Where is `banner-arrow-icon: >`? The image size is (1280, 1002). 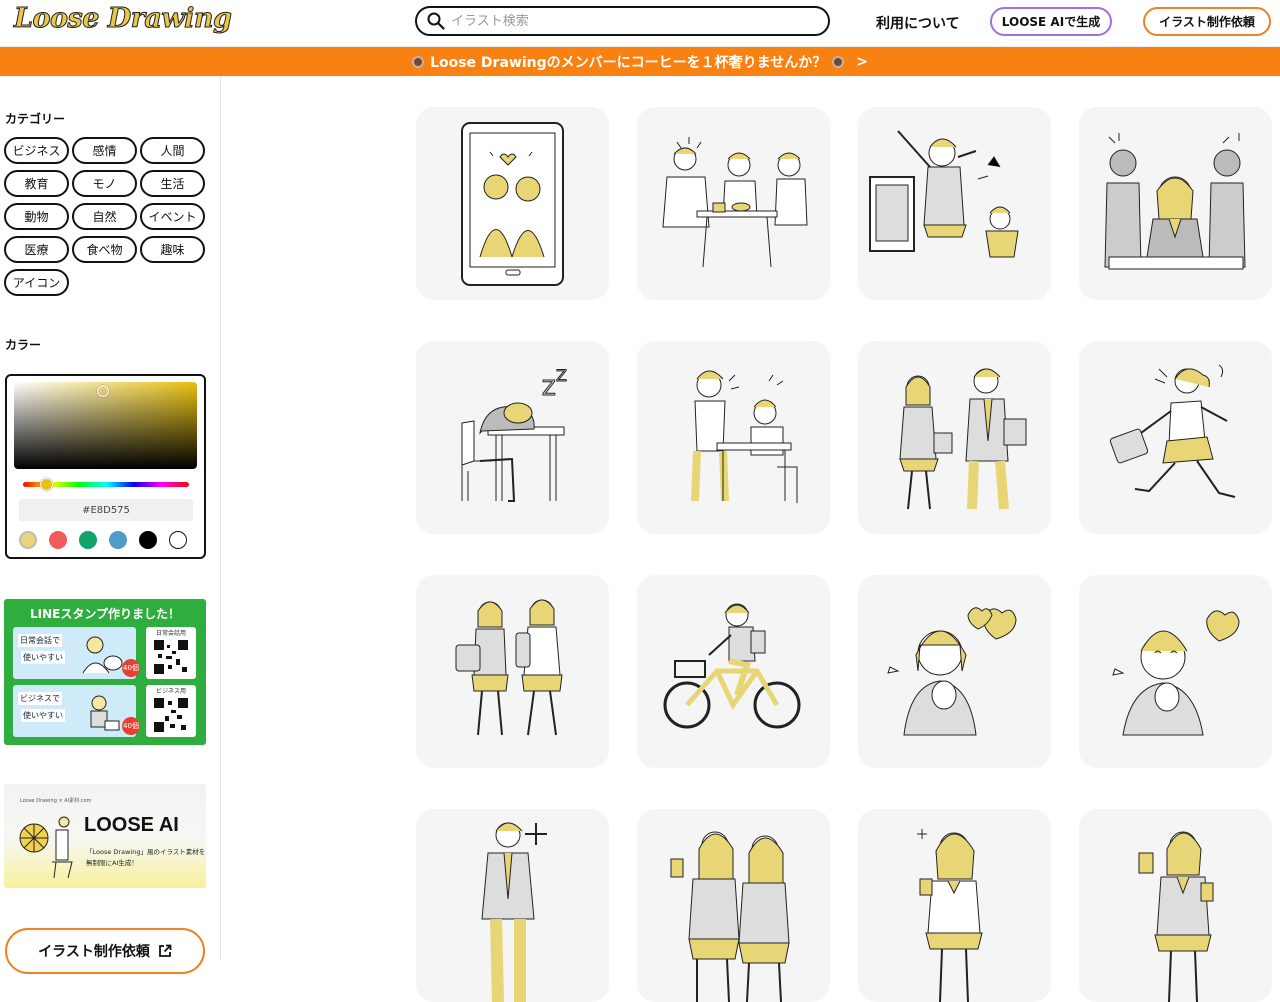
banner-arrow-icon: > is located at coordinates (862, 61).